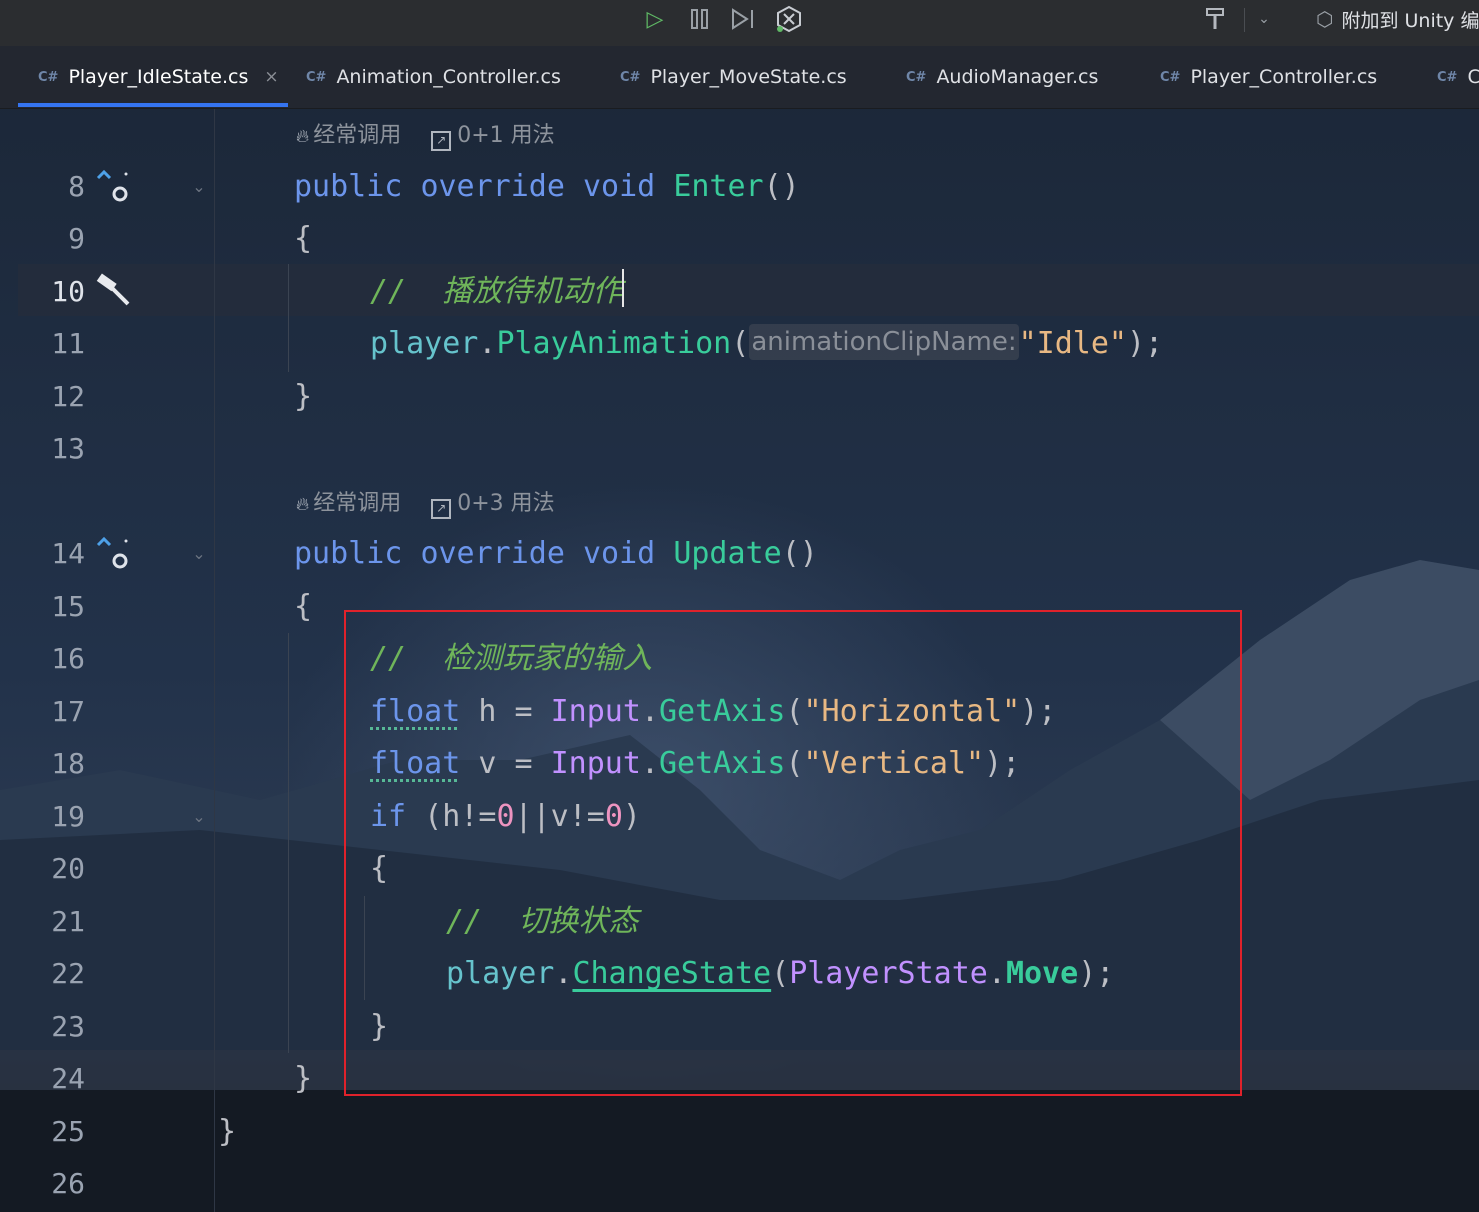 The width and height of the screenshot is (1479, 1212). Describe the element at coordinates (1017, 77) in the screenshot. I see `tab-label: AudioManager.cs` at that location.